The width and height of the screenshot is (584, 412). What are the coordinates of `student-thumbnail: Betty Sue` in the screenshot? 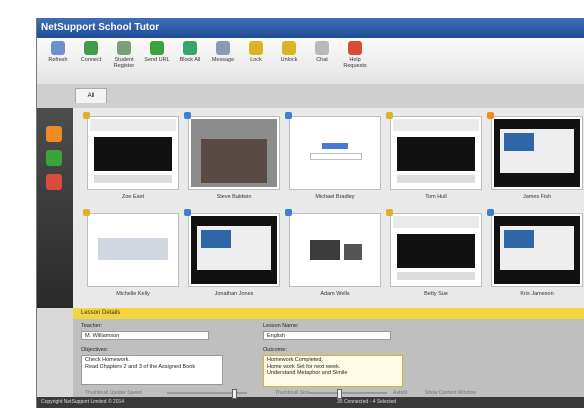 It's located at (434, 257).